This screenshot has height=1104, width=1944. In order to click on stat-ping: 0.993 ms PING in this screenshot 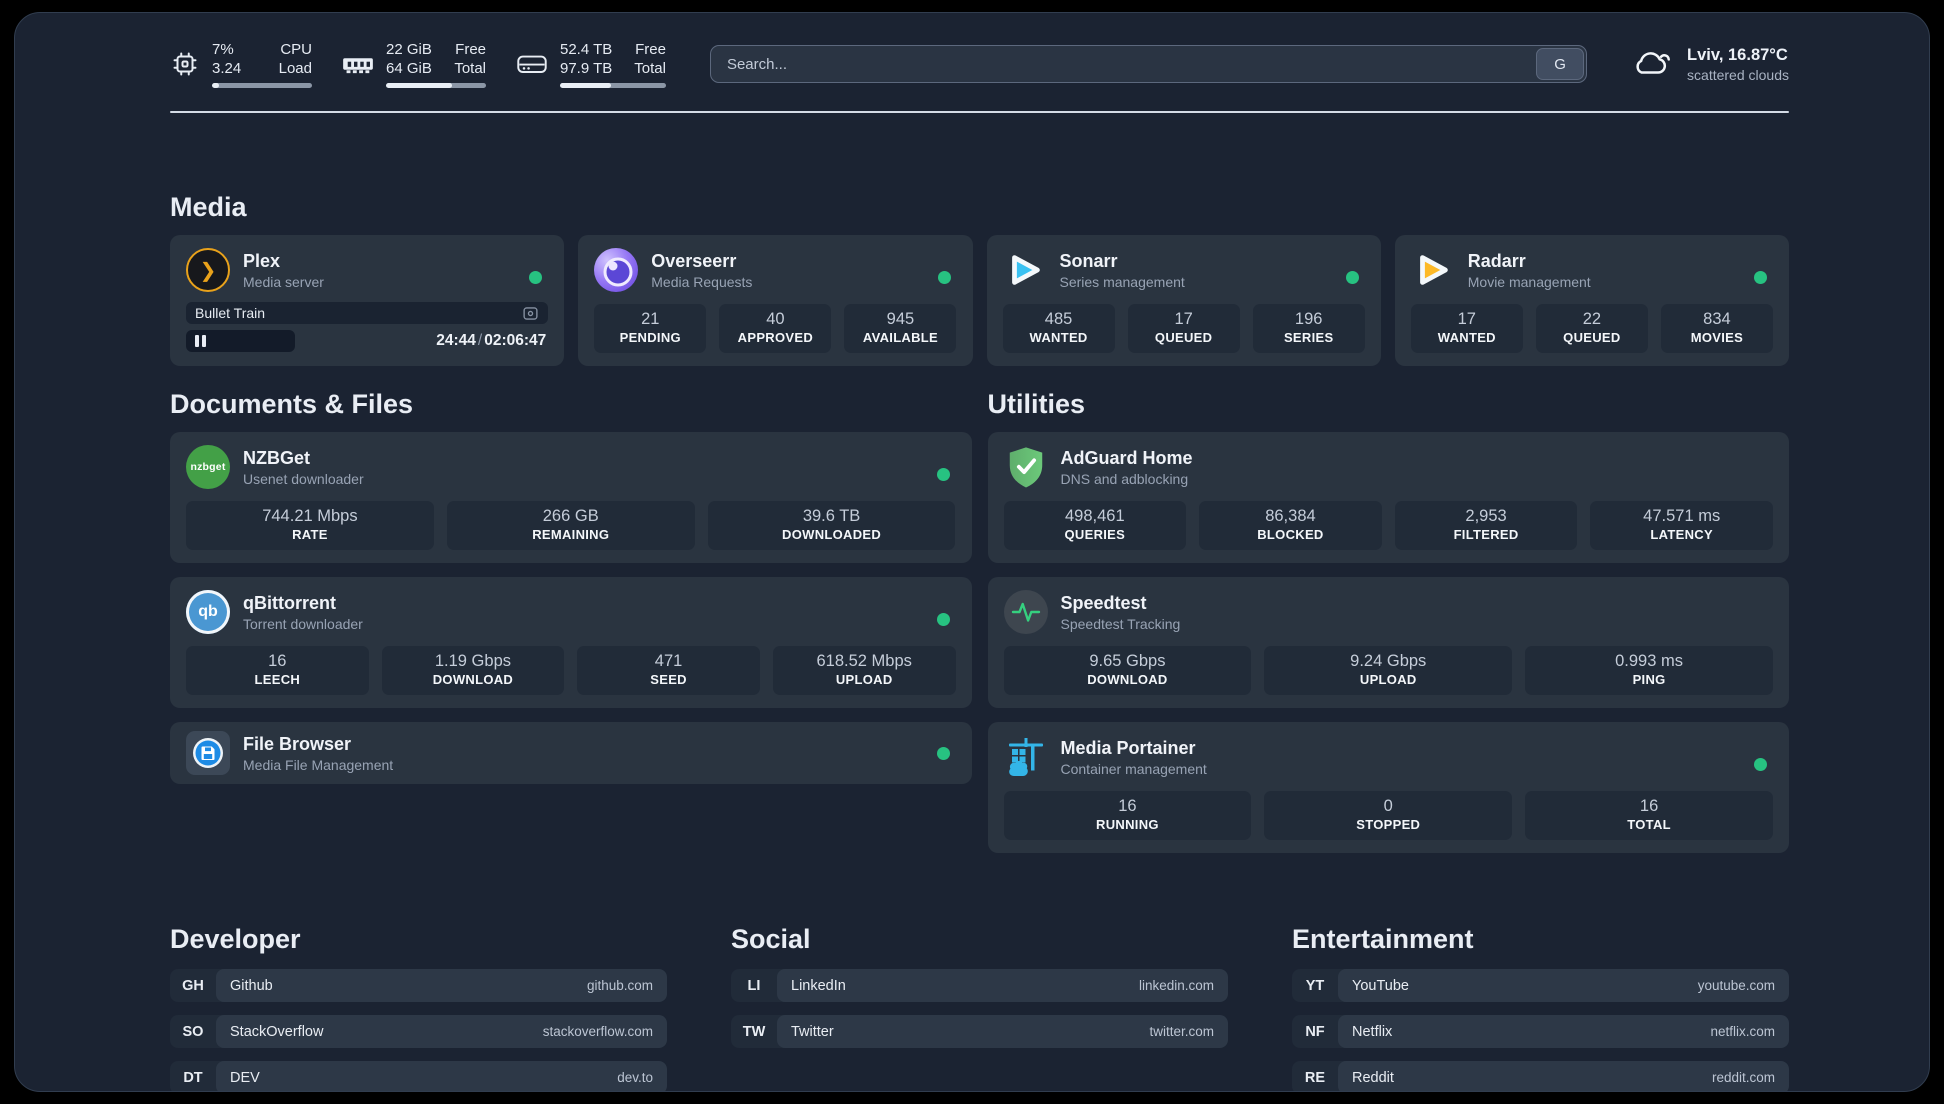, I will do `click(1649, 670)`.